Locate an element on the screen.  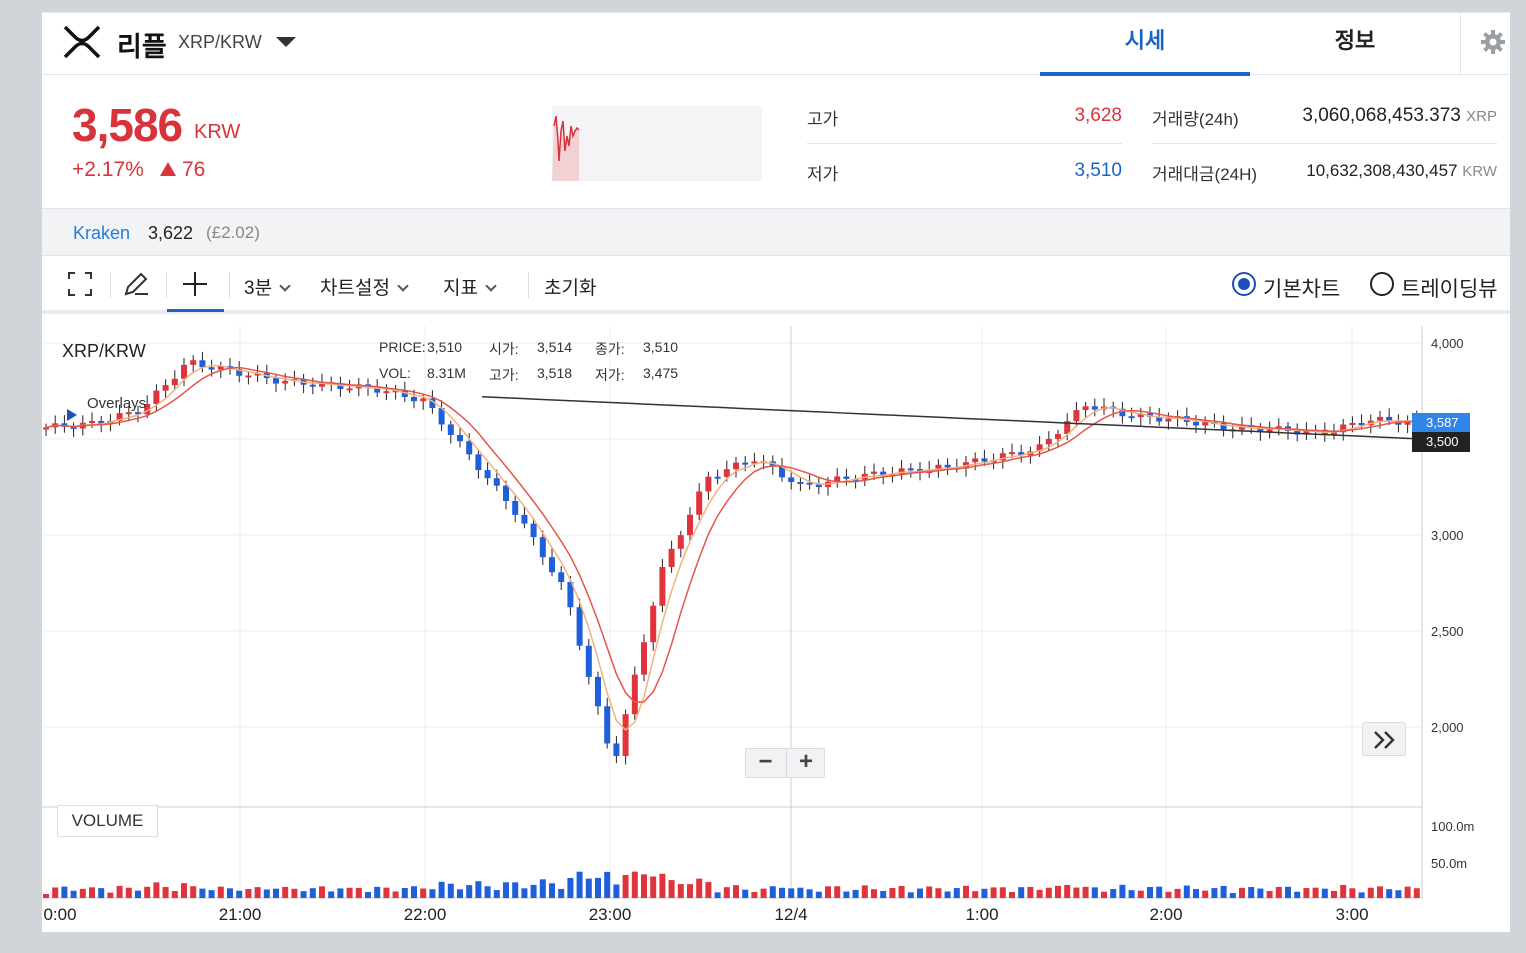
change-amount: 76 is located at coordinates (194, 169).